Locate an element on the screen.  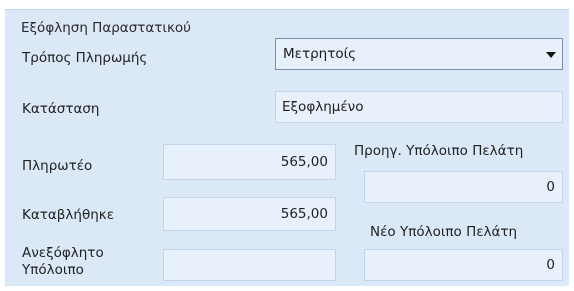
chevron-down-icon is located at coordinates (551, 55).